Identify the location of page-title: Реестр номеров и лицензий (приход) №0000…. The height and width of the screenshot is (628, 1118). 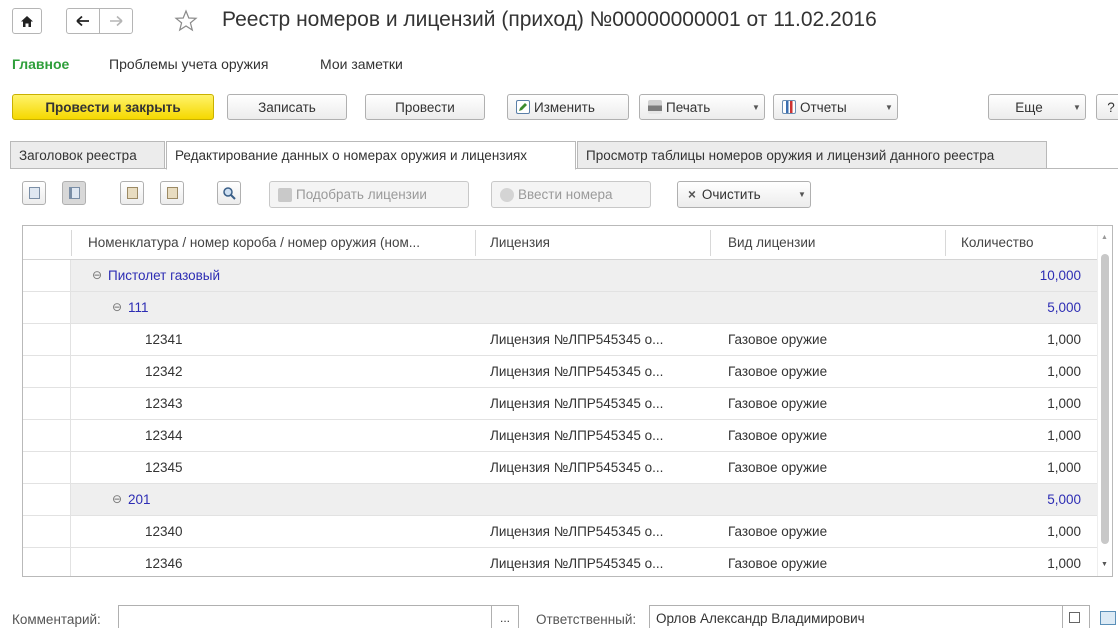
(549, 19).